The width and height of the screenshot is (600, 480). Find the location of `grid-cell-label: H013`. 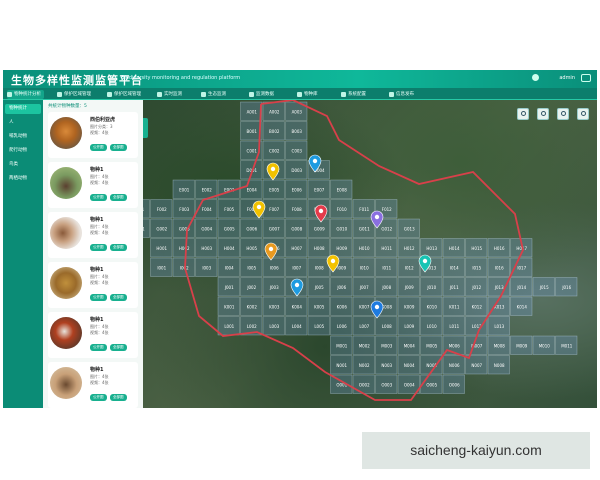

grid-cell-label: H013 is located at coordinates (431, 248).